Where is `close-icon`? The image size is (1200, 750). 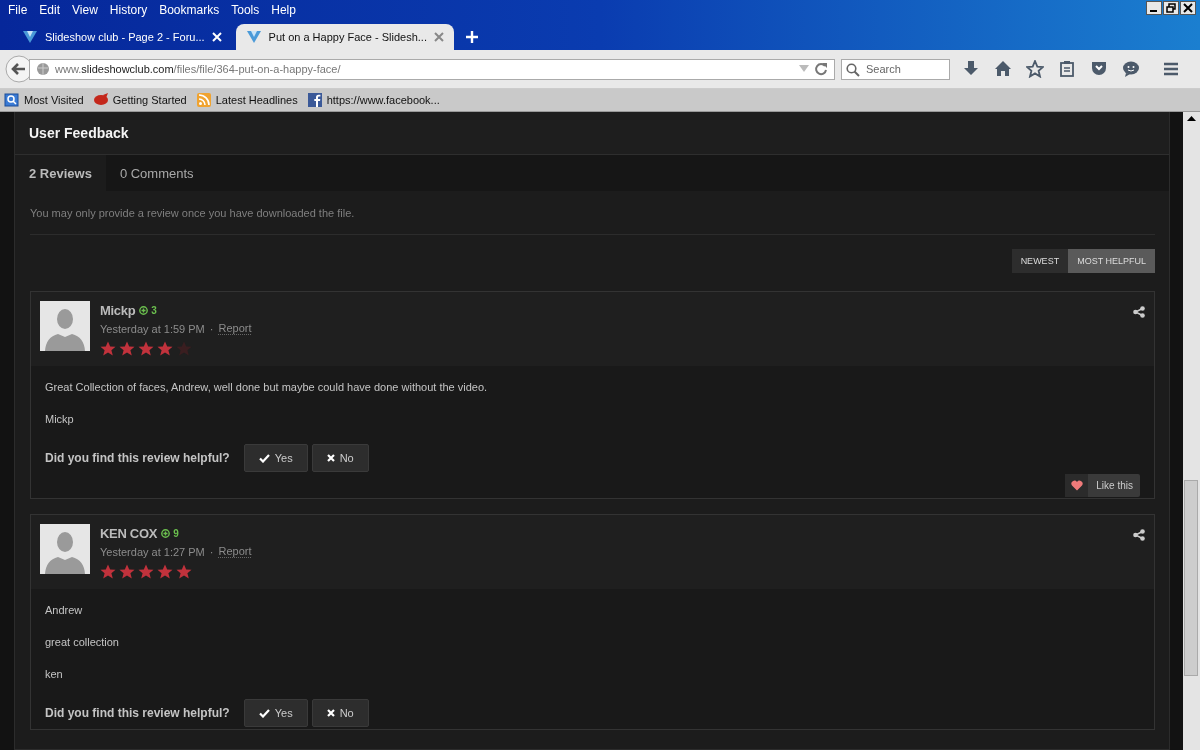
close-icon is located at coordinates (1188, 8).